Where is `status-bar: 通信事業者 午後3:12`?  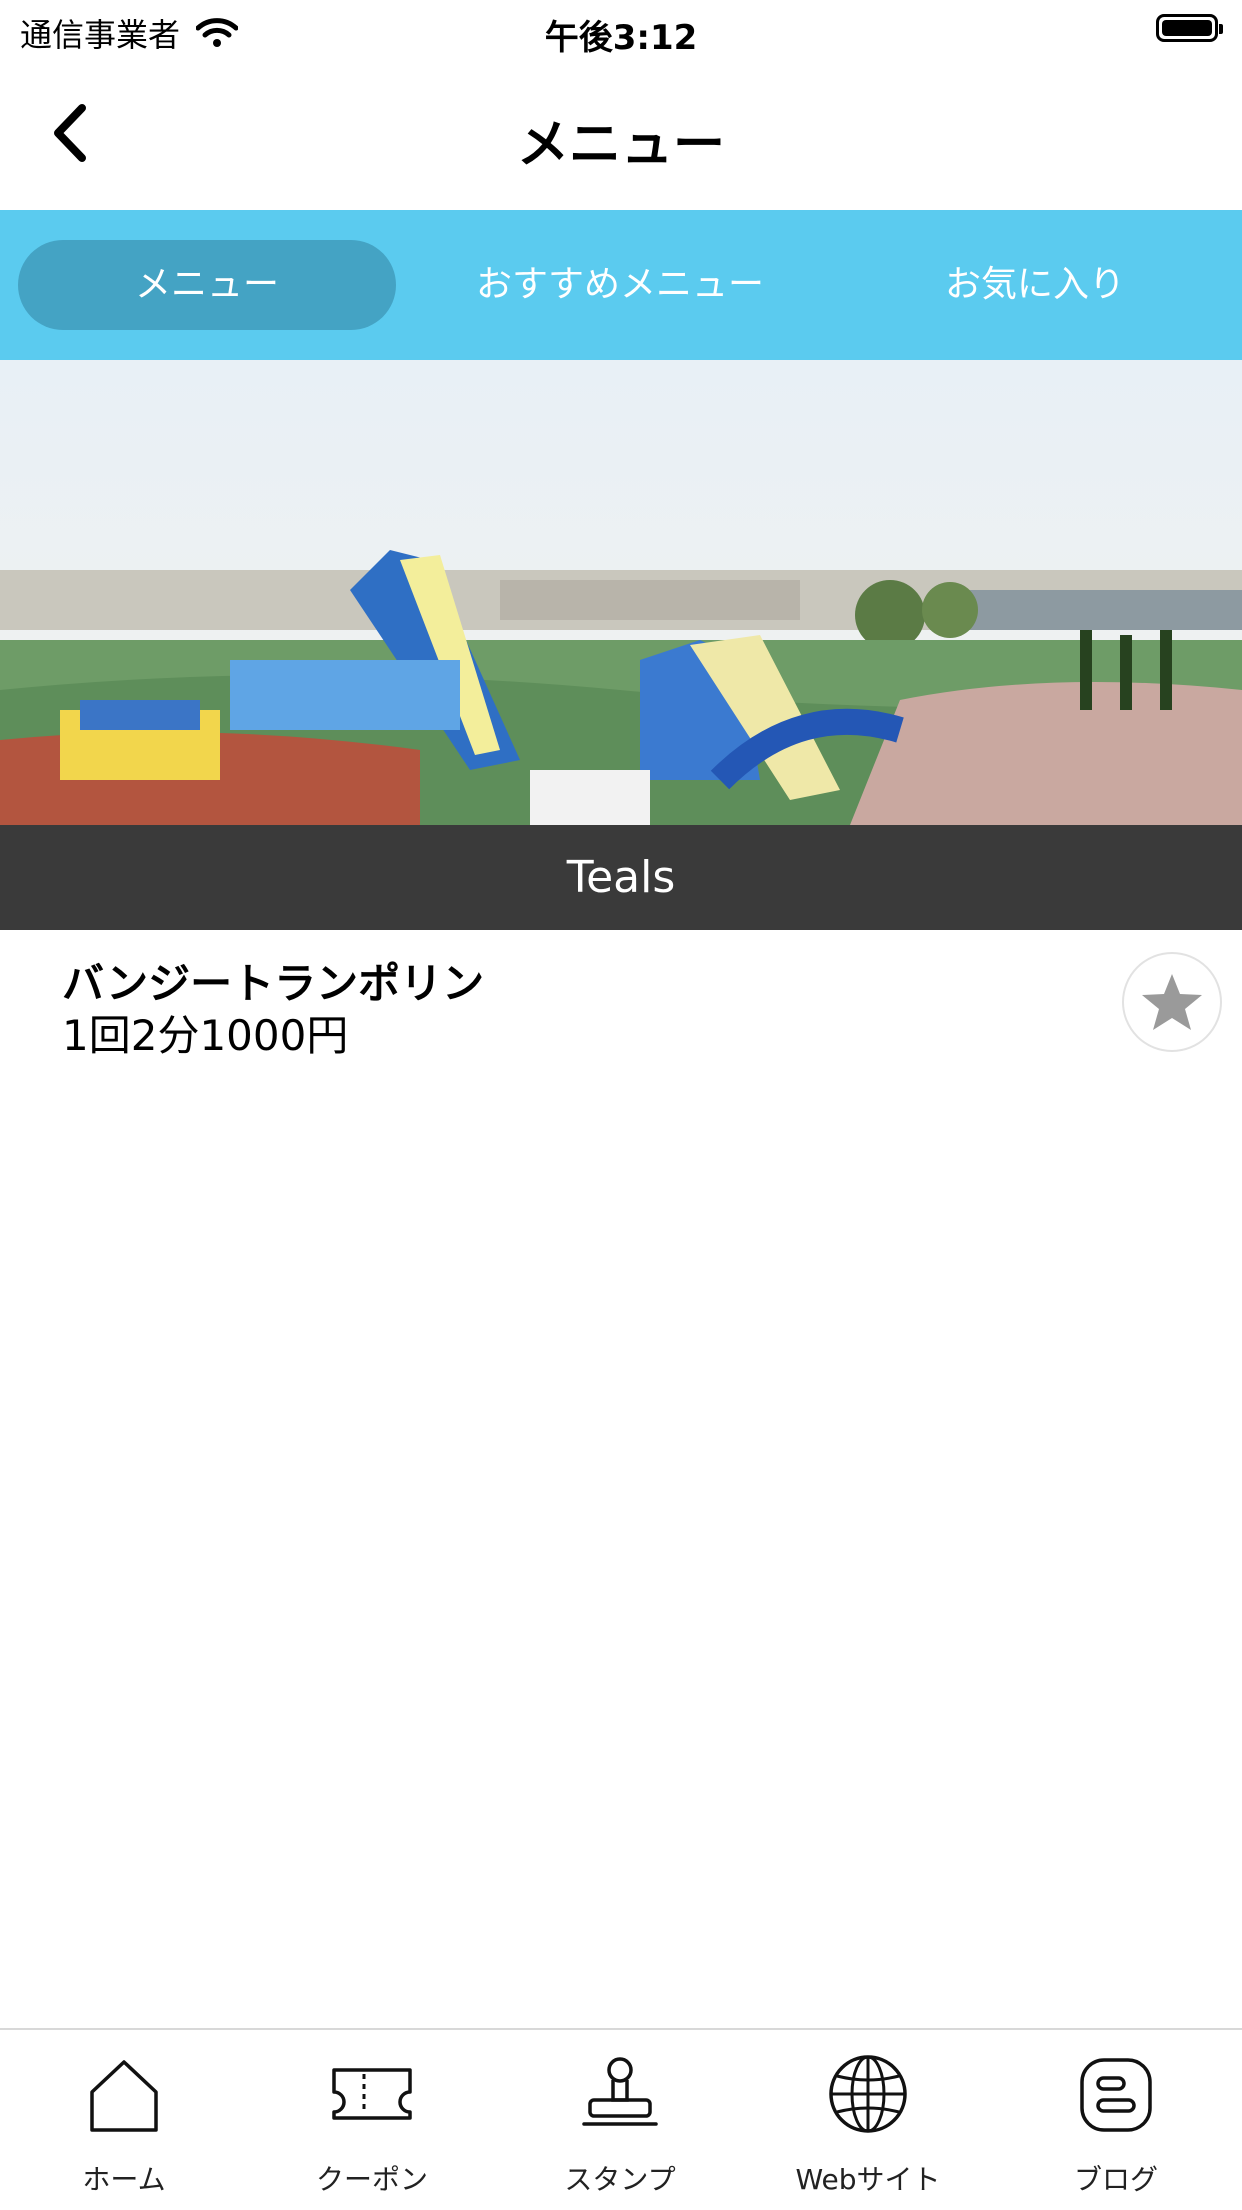
status-bar: 通信事業者 午後3:12 is located at coordinates (621, 31).